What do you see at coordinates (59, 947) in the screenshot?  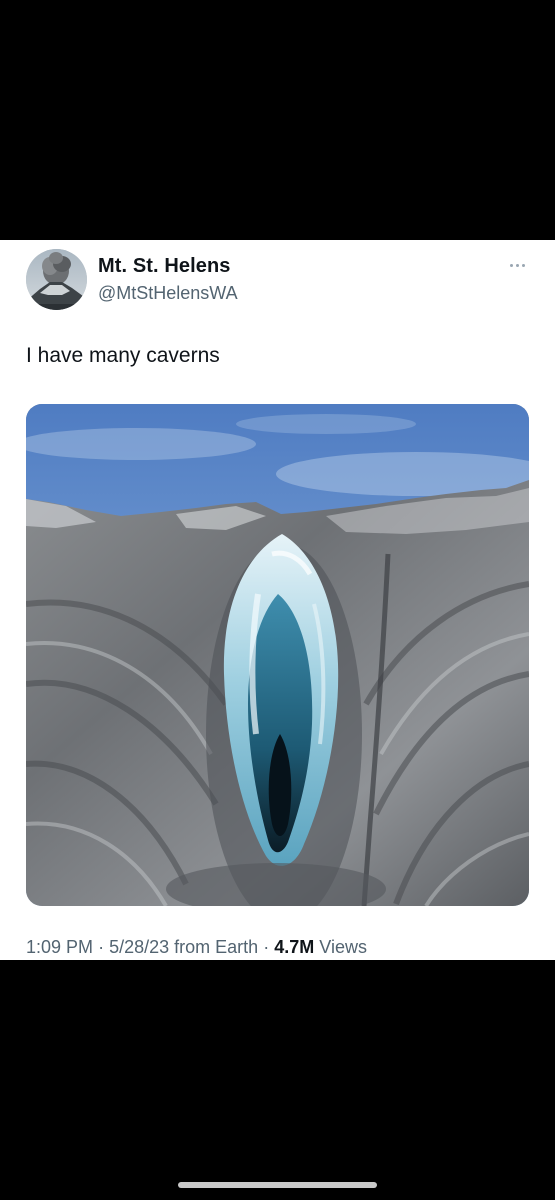 I see `tweet-time: 1:09 PM` at bounding box center [59, 947].